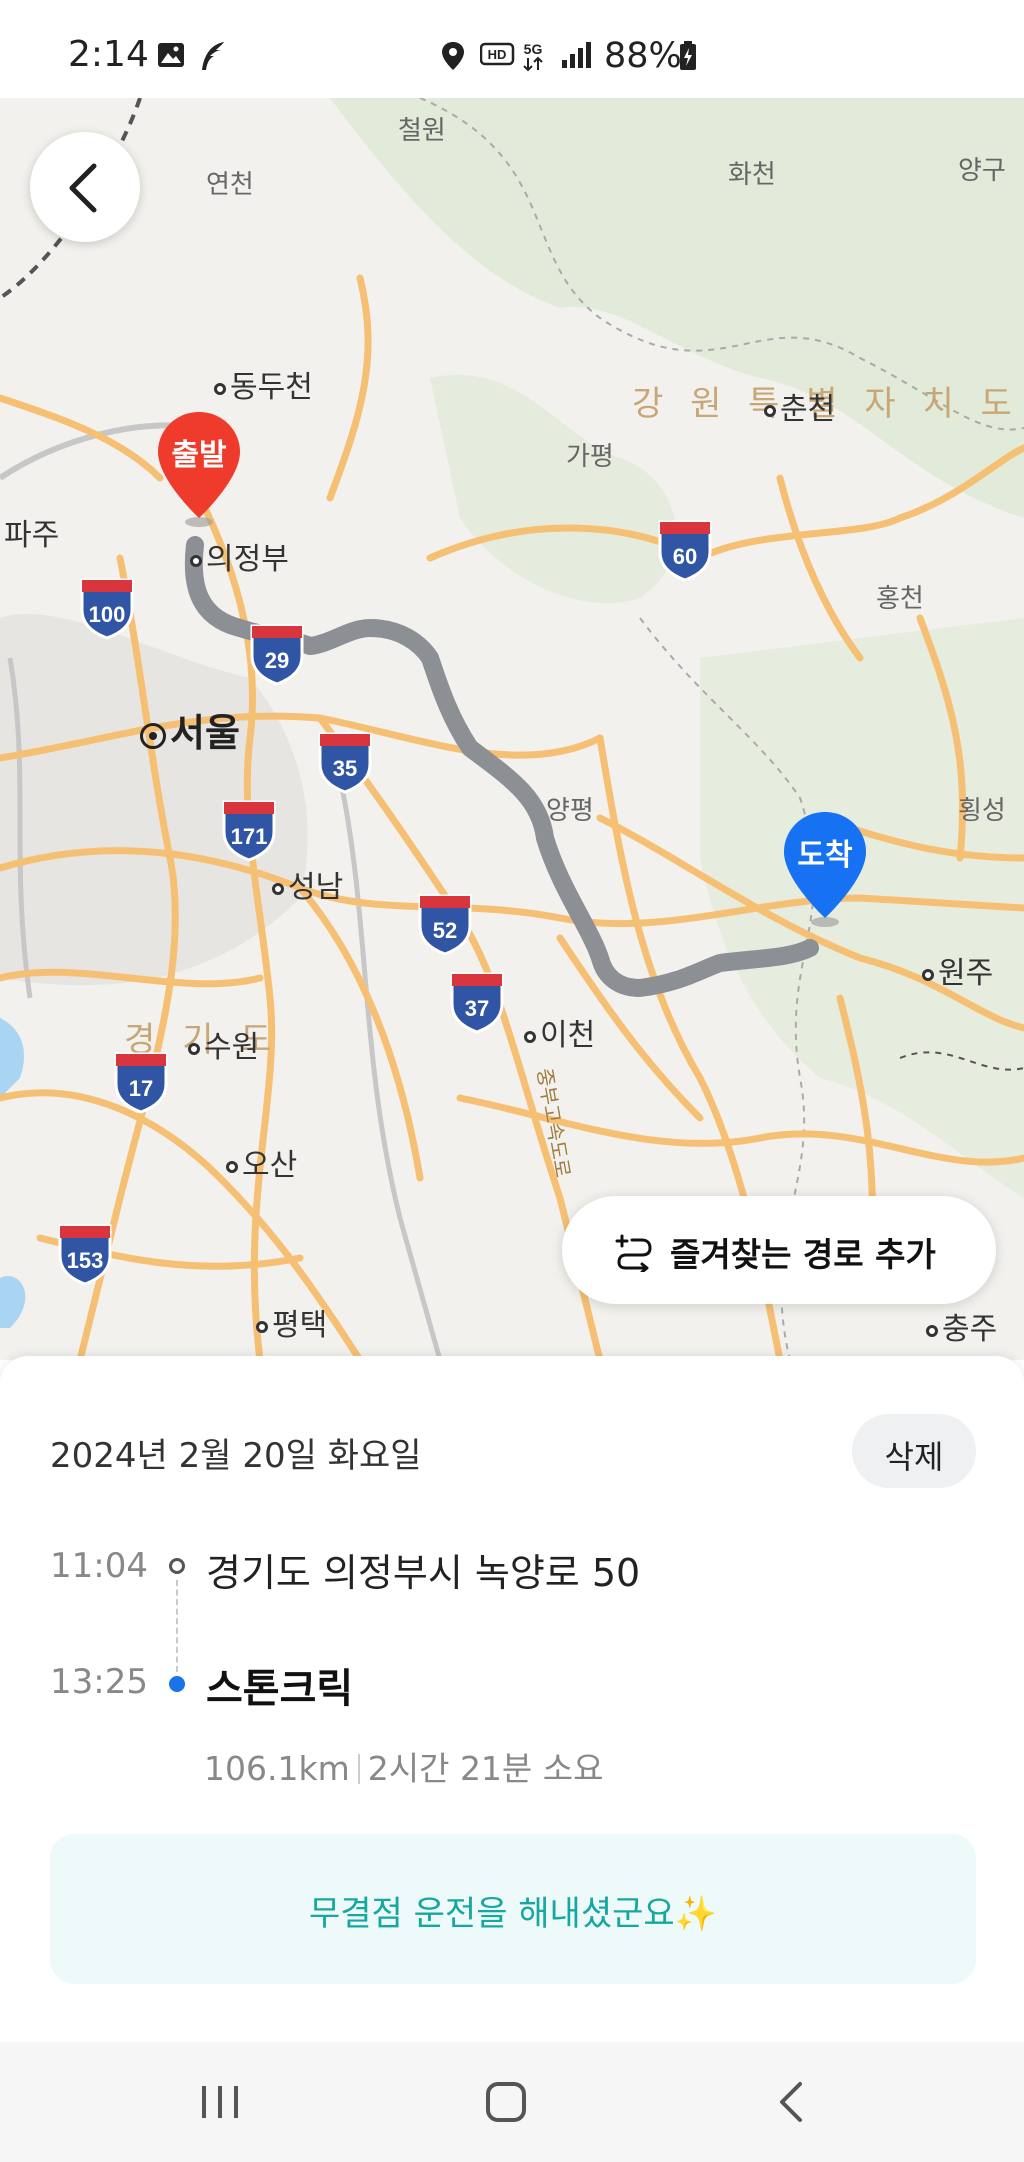  I want to click on label-chuncheon: 춘천, so click(799, 406).